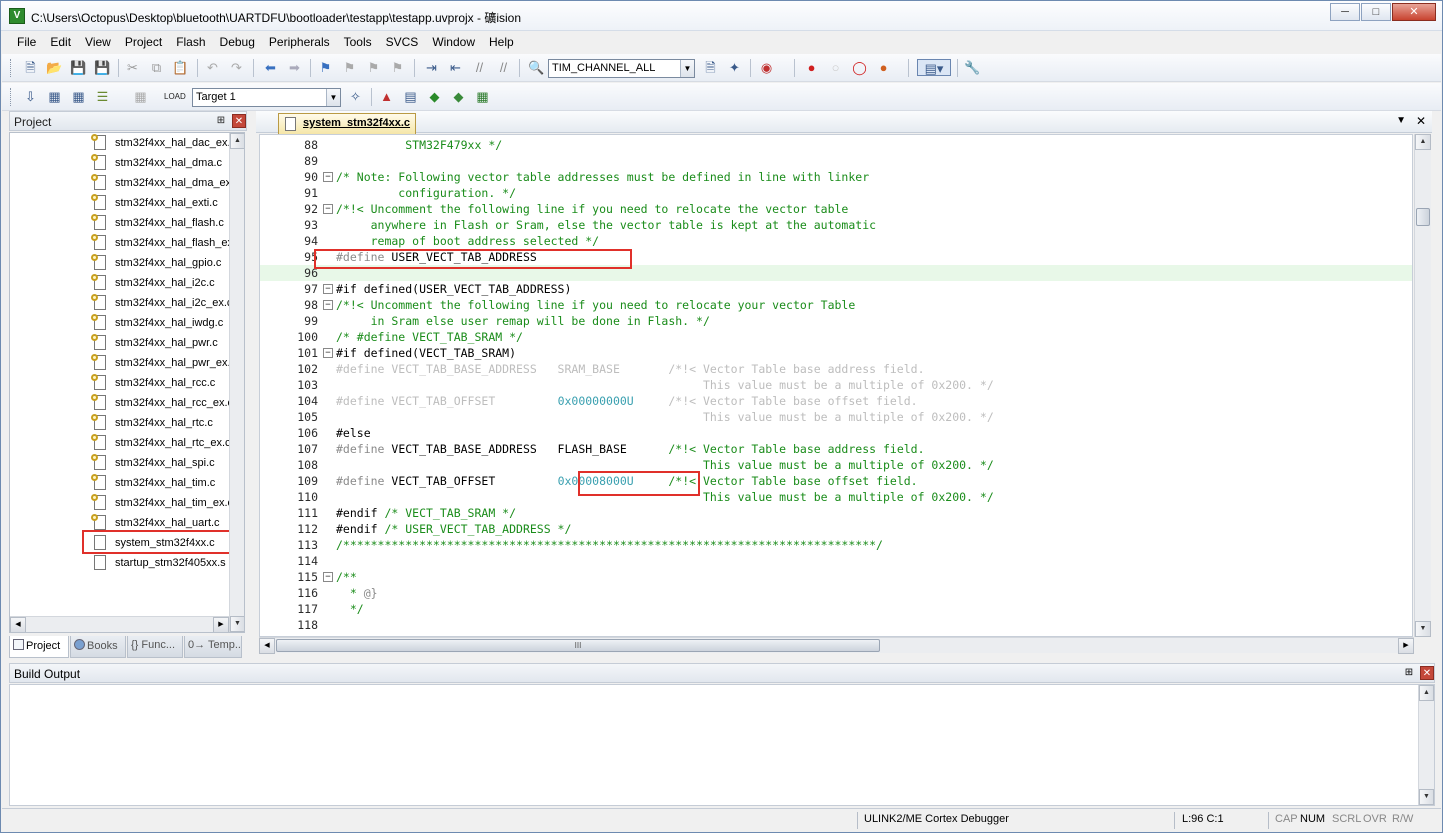 The width and height of the screenshot is (1443, 833). What do you see at coordinates (26, 42) in the screenshot?
I see `menu-file: File` at bounding box center [26, 42].